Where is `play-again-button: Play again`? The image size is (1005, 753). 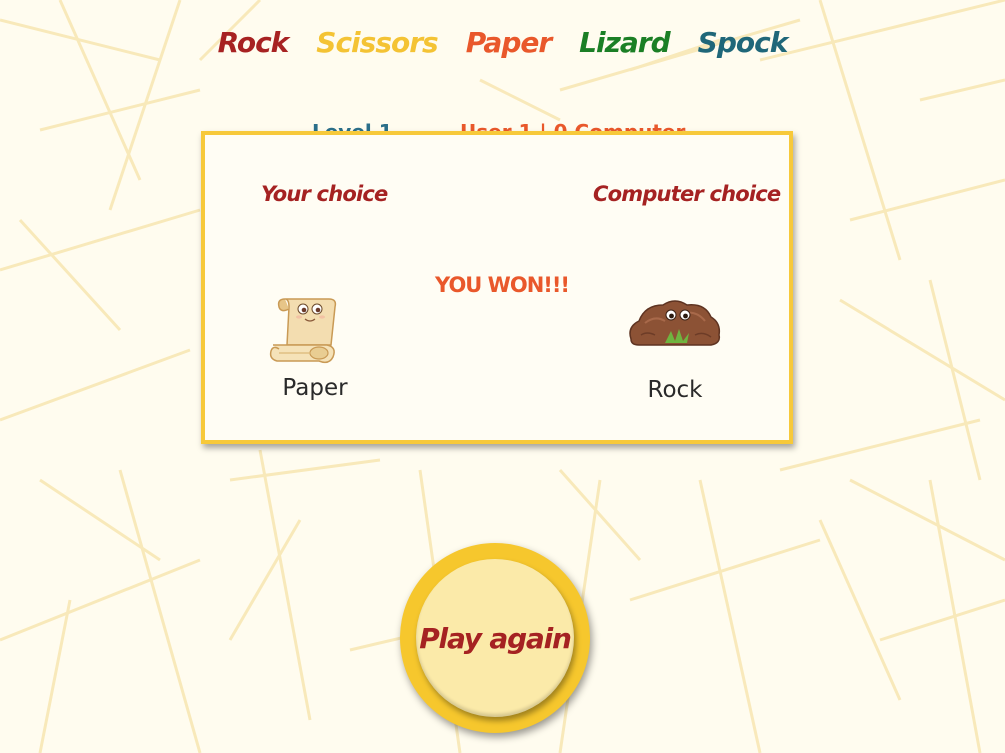
play-again-button: Play again is located at coordinates (495, 638).